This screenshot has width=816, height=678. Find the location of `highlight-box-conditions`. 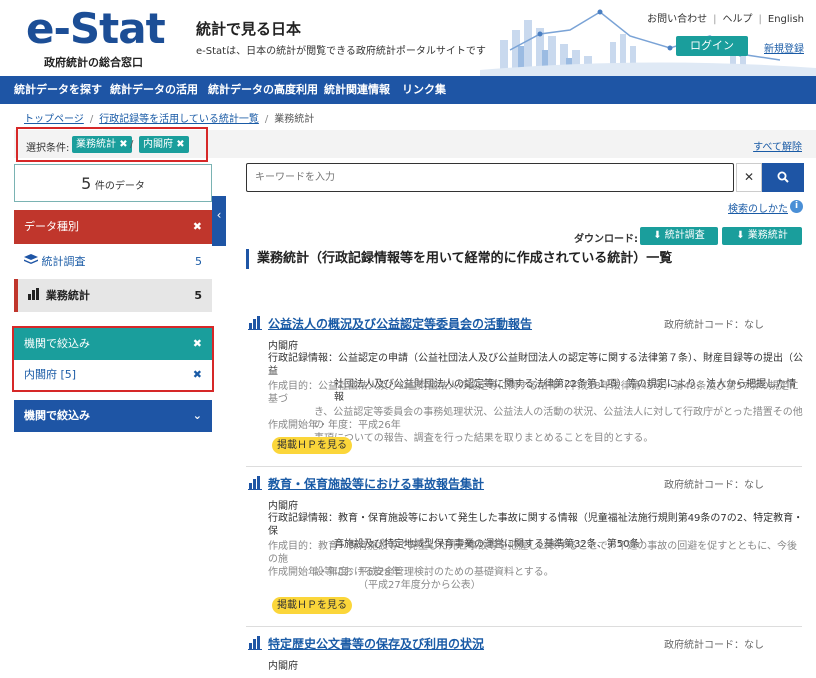

highlight-box-conditions is located at coordinates (112, 144).